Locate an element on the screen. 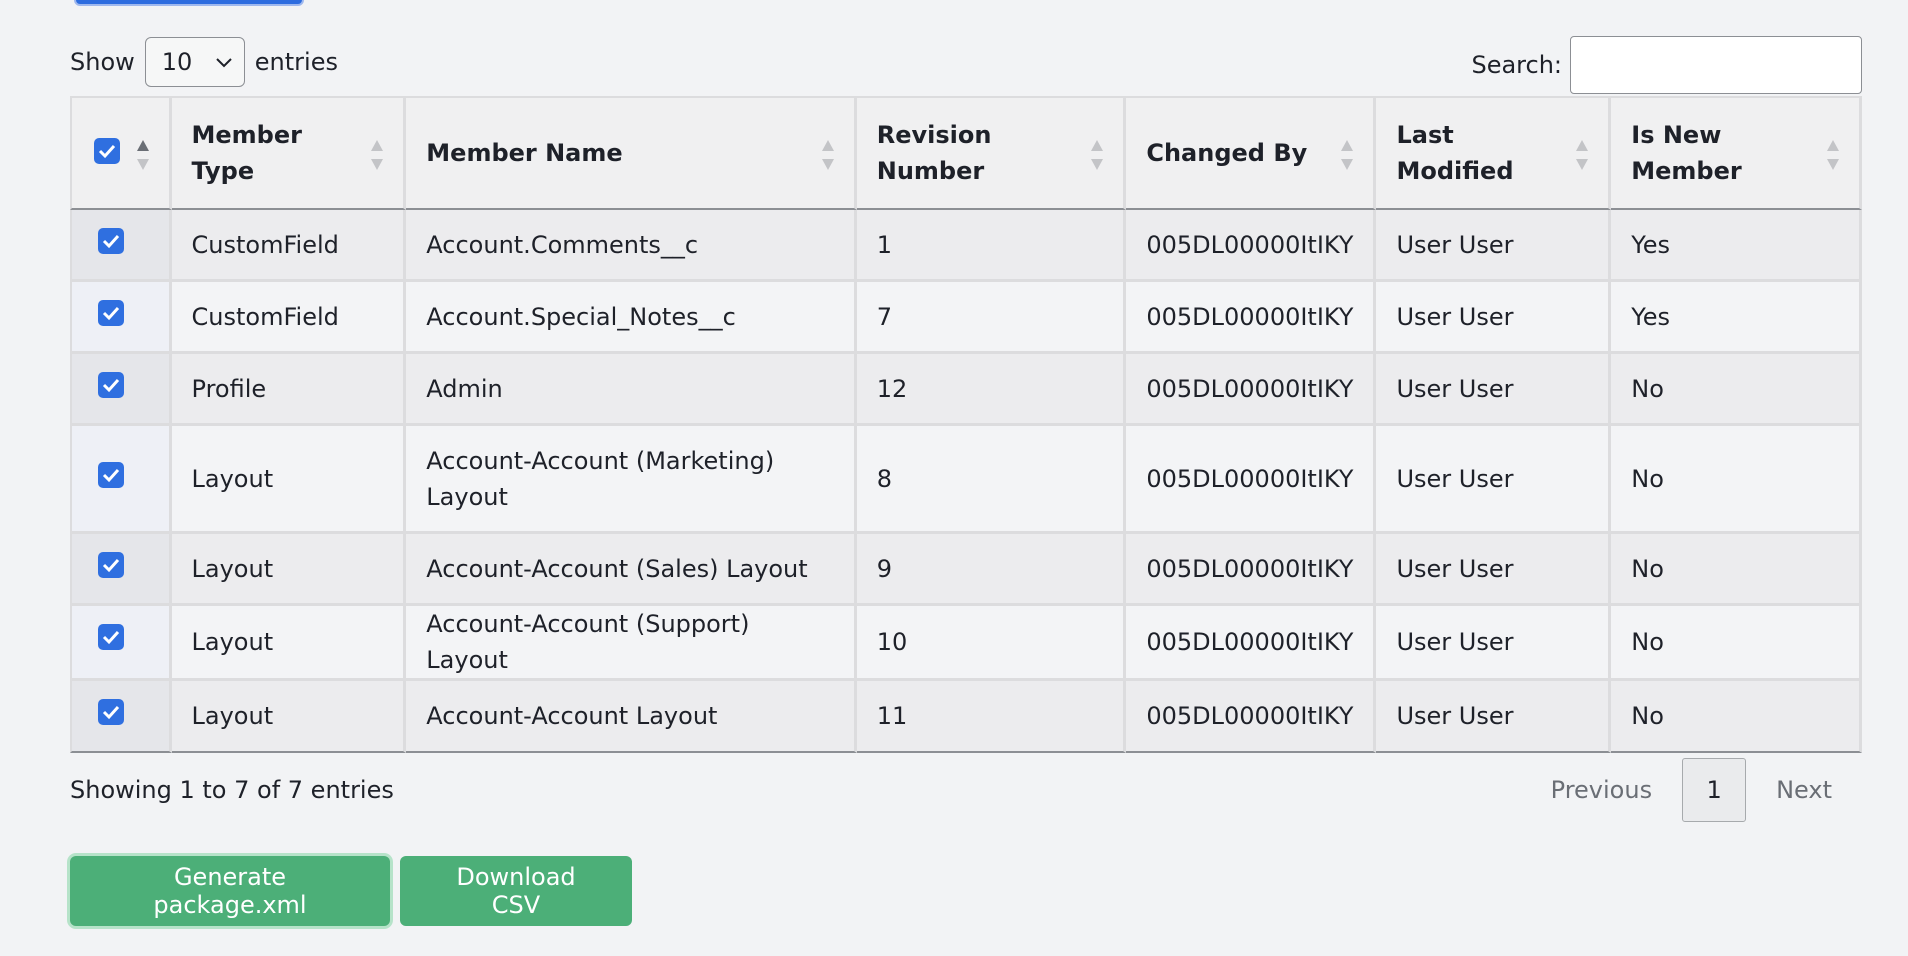  column-header-last-modified: Last Modified is located at coordinates (1494, 153).